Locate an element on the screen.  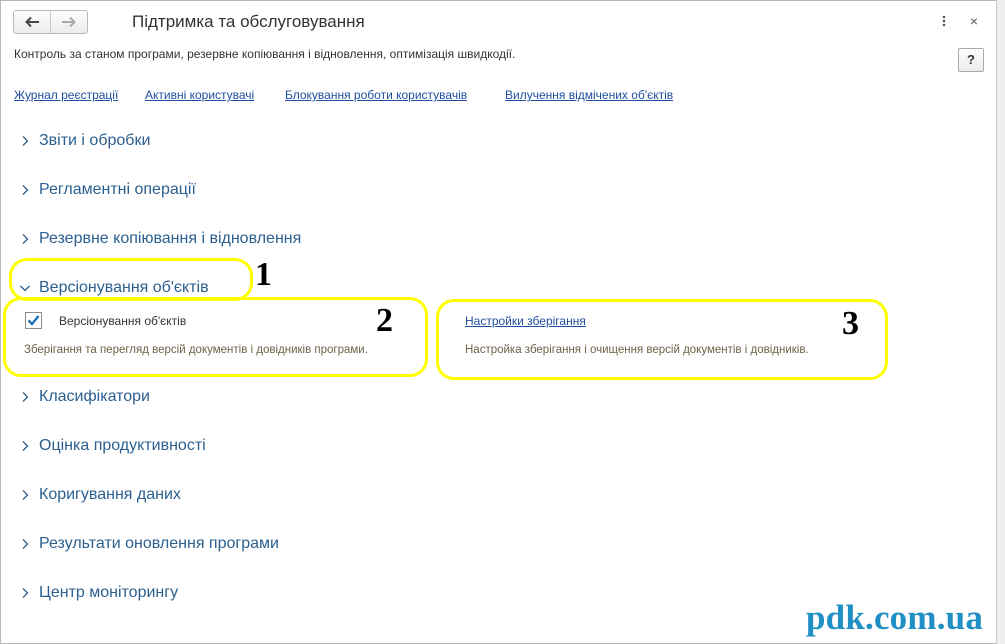
watermark: pdk.com.ua is located at coordinates (895, 617).